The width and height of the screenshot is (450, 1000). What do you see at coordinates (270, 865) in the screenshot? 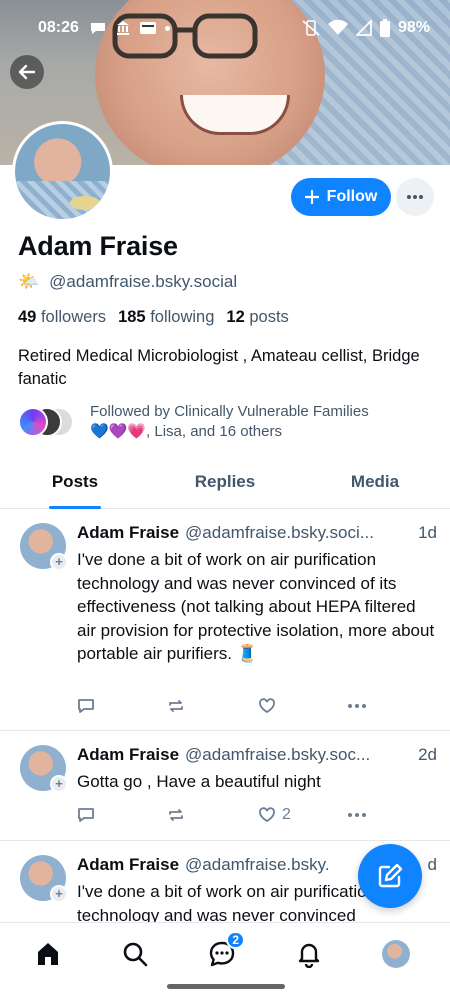
I see `post-author-handle: @adamfraise.bsky.` at bounding box center [270, 865].